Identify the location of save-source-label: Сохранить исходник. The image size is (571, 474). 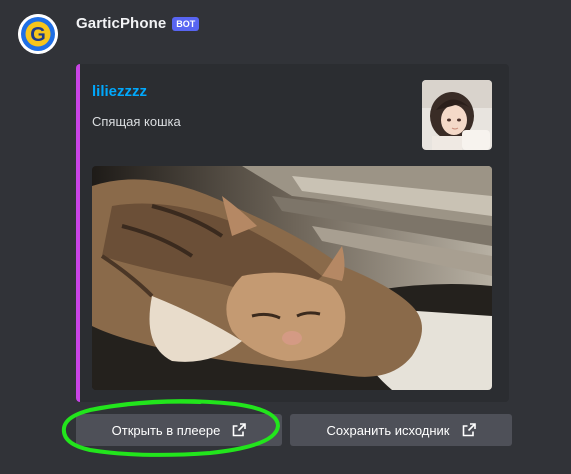
(388, 430).